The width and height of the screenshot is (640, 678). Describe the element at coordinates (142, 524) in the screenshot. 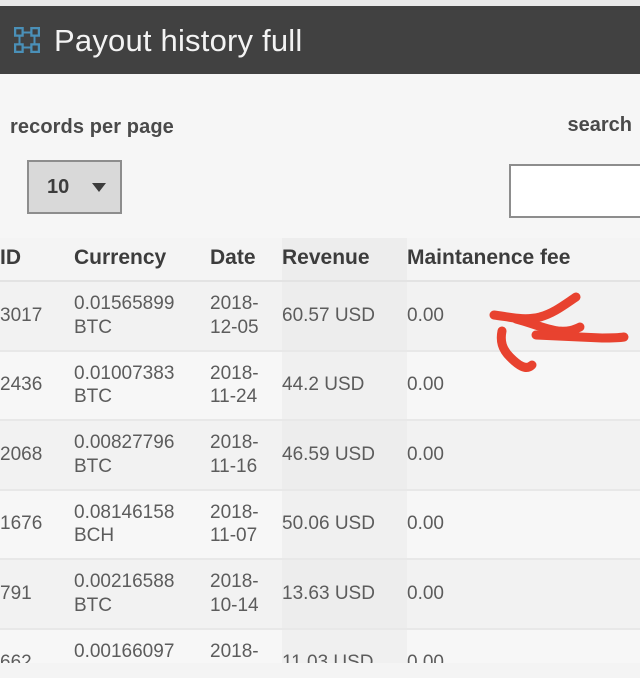

I see `cell-currency: 0.08146158 BCH` at that location.